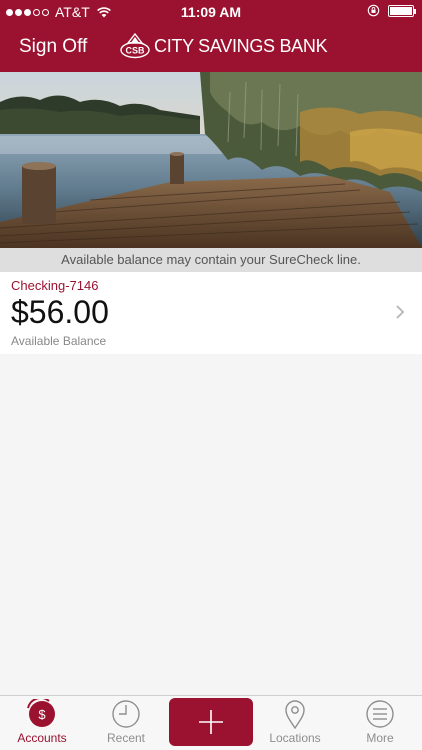 This screenshot has width=422, height=750. What do you see at coordinates (400, 312) in the screenshot?
I see `chevron-right-icon` at bounding box center [400, 312].